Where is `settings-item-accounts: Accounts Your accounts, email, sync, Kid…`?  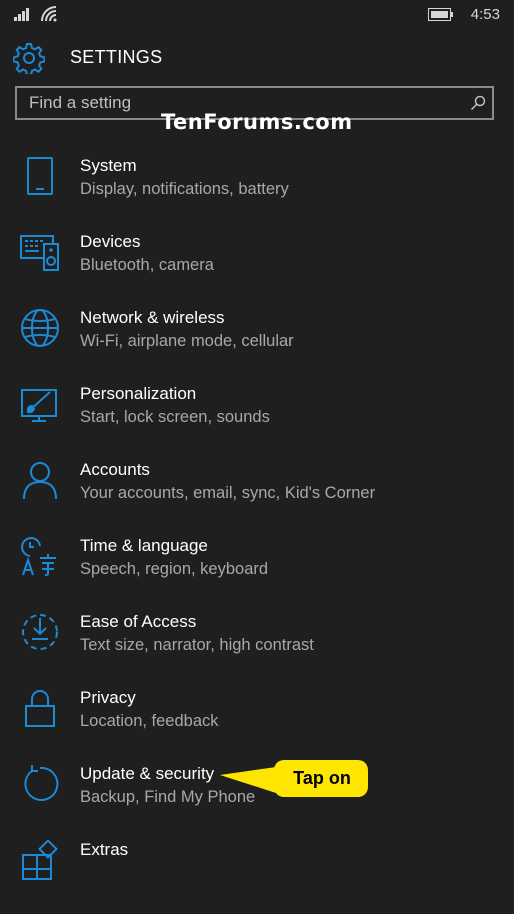
settings-item-accounts: Accounts Your accounts, email, sync, Kid… is located at coordinates (257, 488).